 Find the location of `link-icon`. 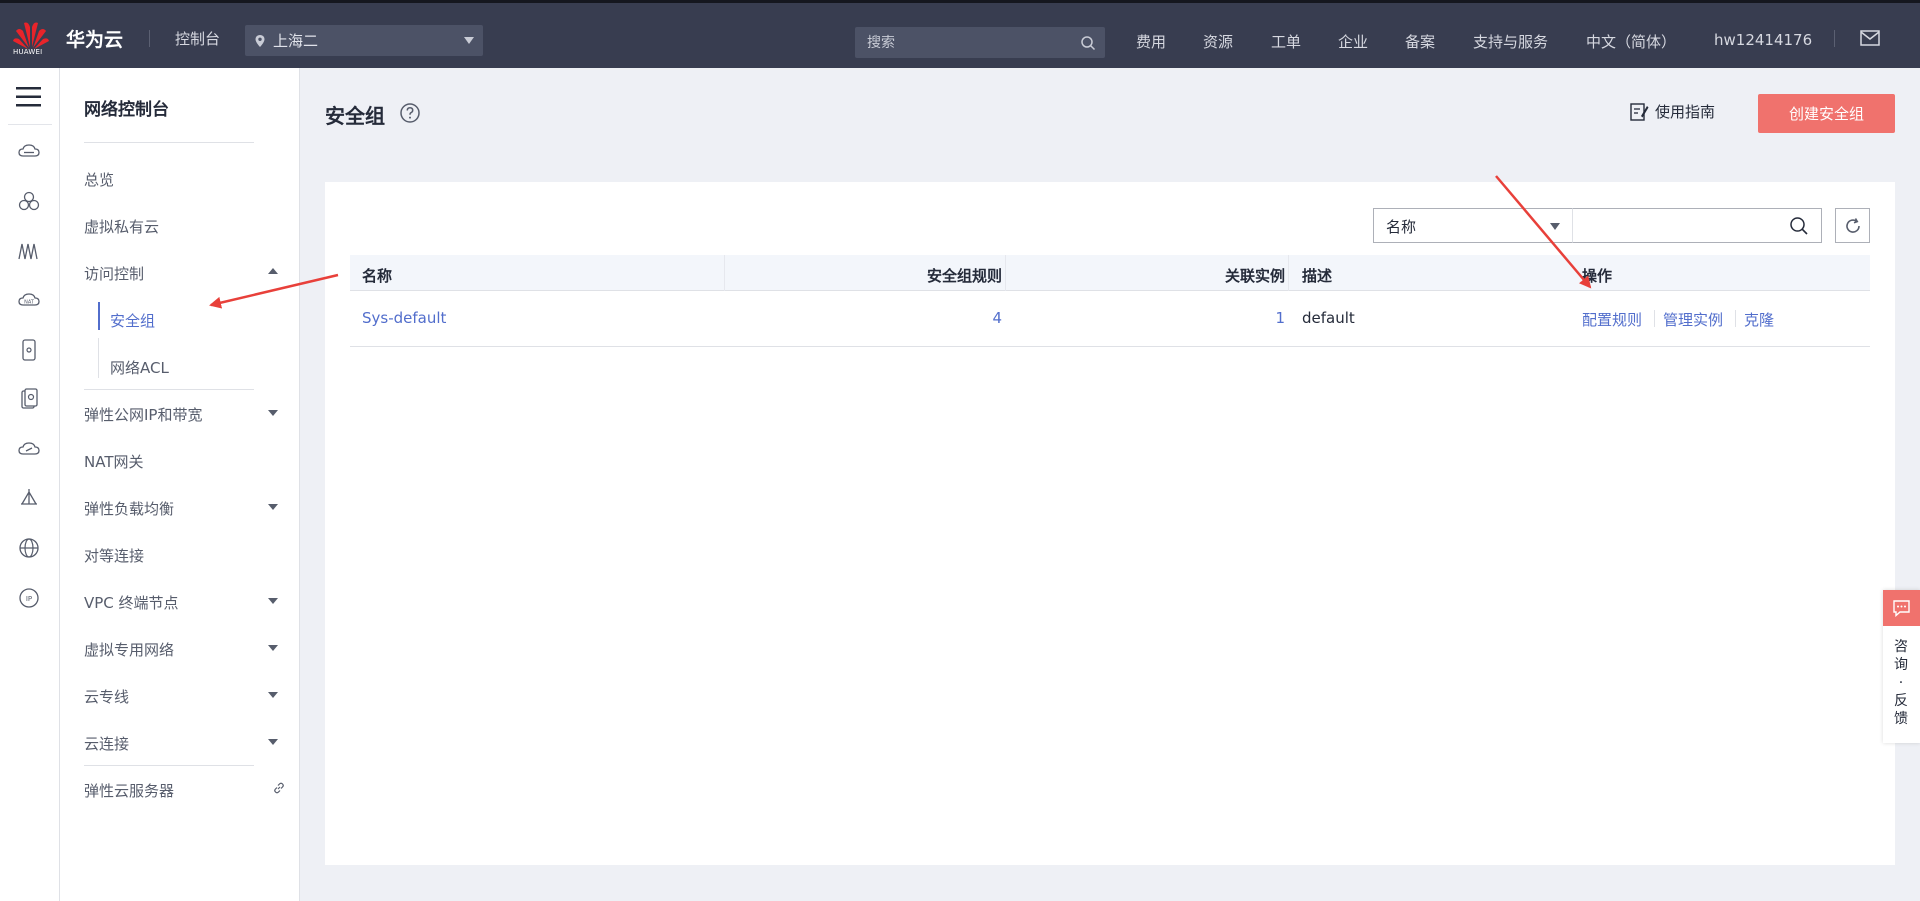

link-icon is located at coordinates (279, 788).